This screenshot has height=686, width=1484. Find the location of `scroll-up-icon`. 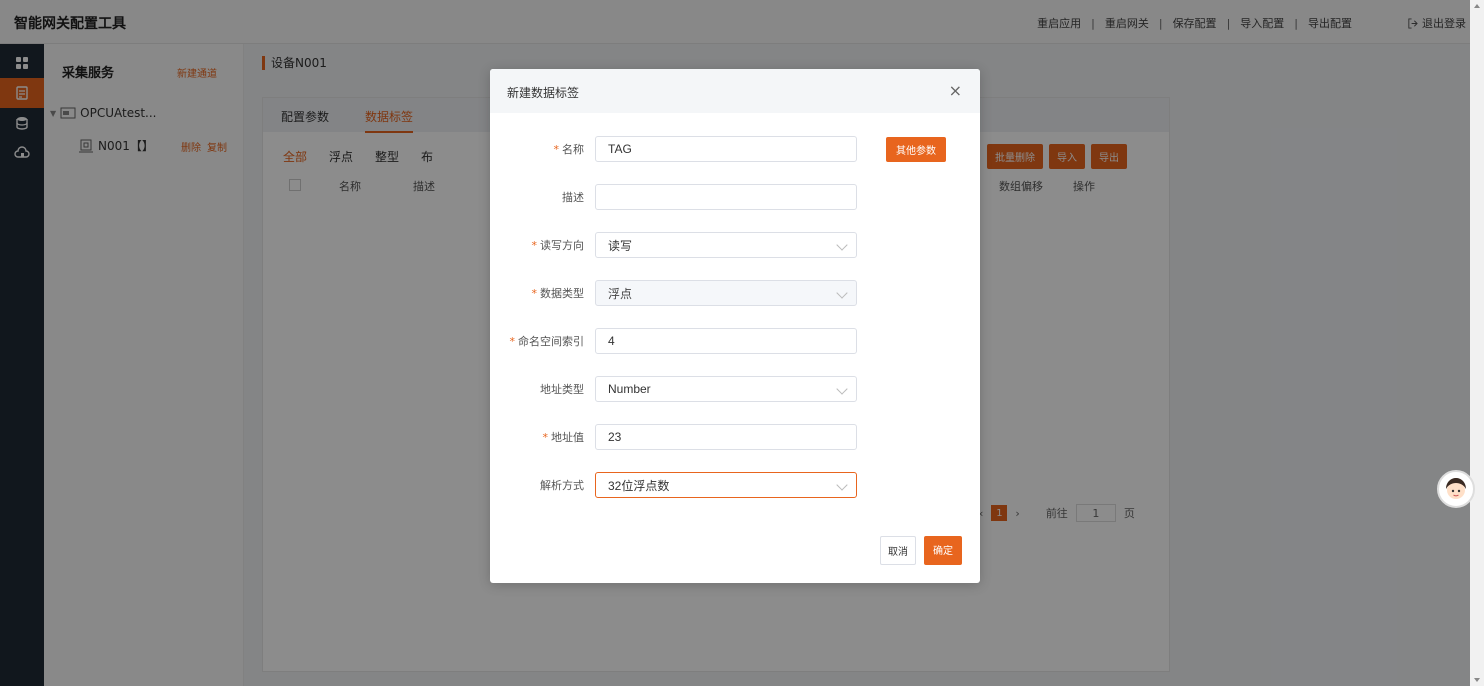

scroll-up-icon is located at coordinates (1477, 6).